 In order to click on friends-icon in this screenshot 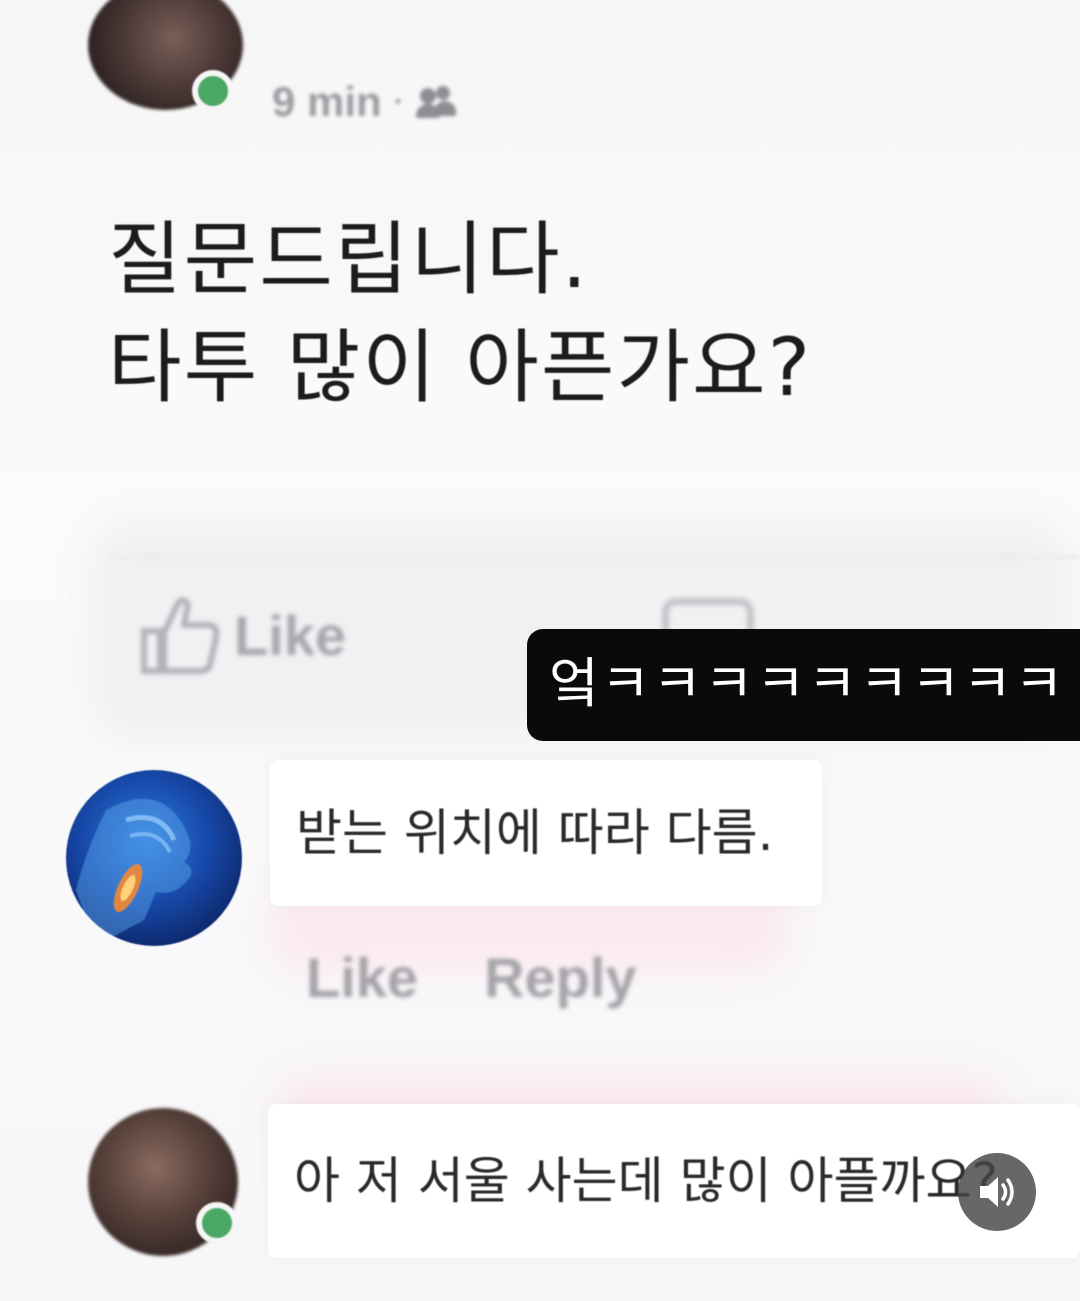, I will do `click(435, 102)`.